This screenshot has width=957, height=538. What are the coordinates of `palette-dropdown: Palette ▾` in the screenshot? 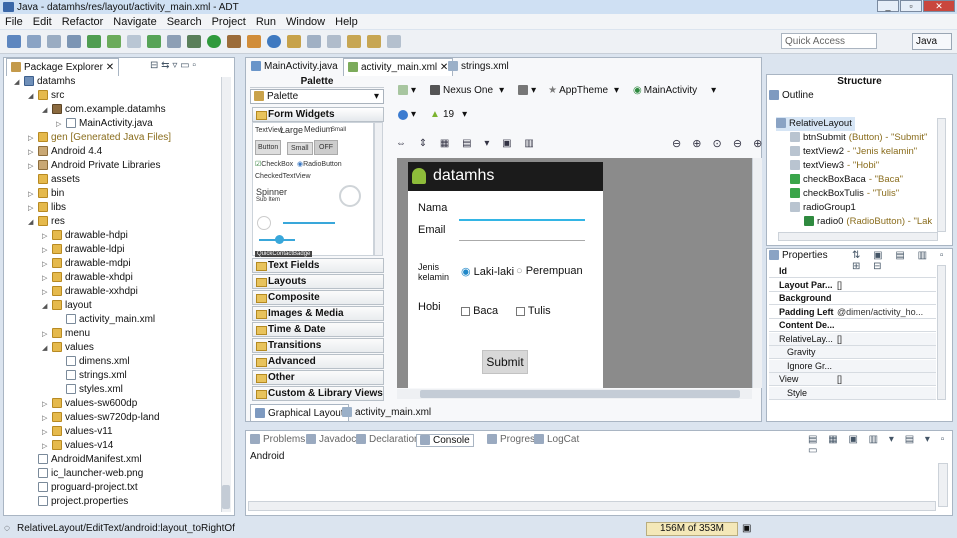 It's located at (317, 96).